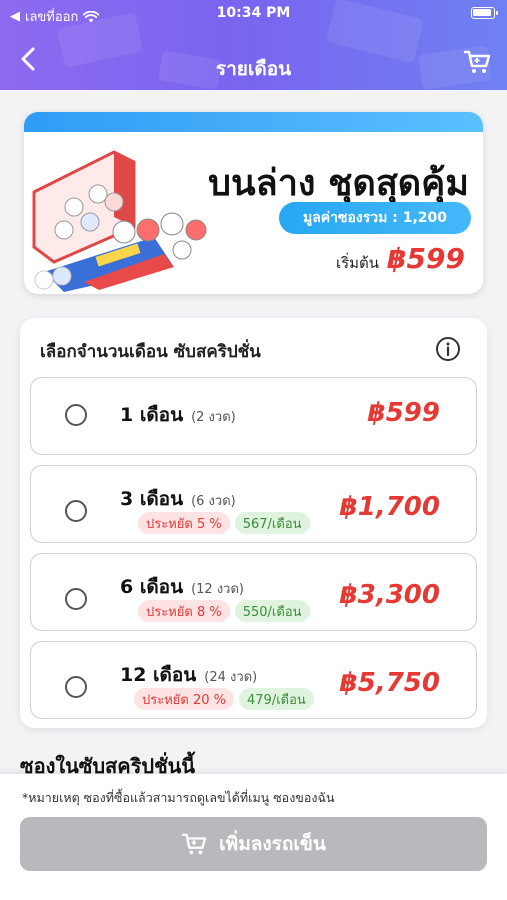  What do you see at coordinates (389, 683) in the screenshot?
I see `plan-price: ฿5,750` at bounding box center [389, 683].